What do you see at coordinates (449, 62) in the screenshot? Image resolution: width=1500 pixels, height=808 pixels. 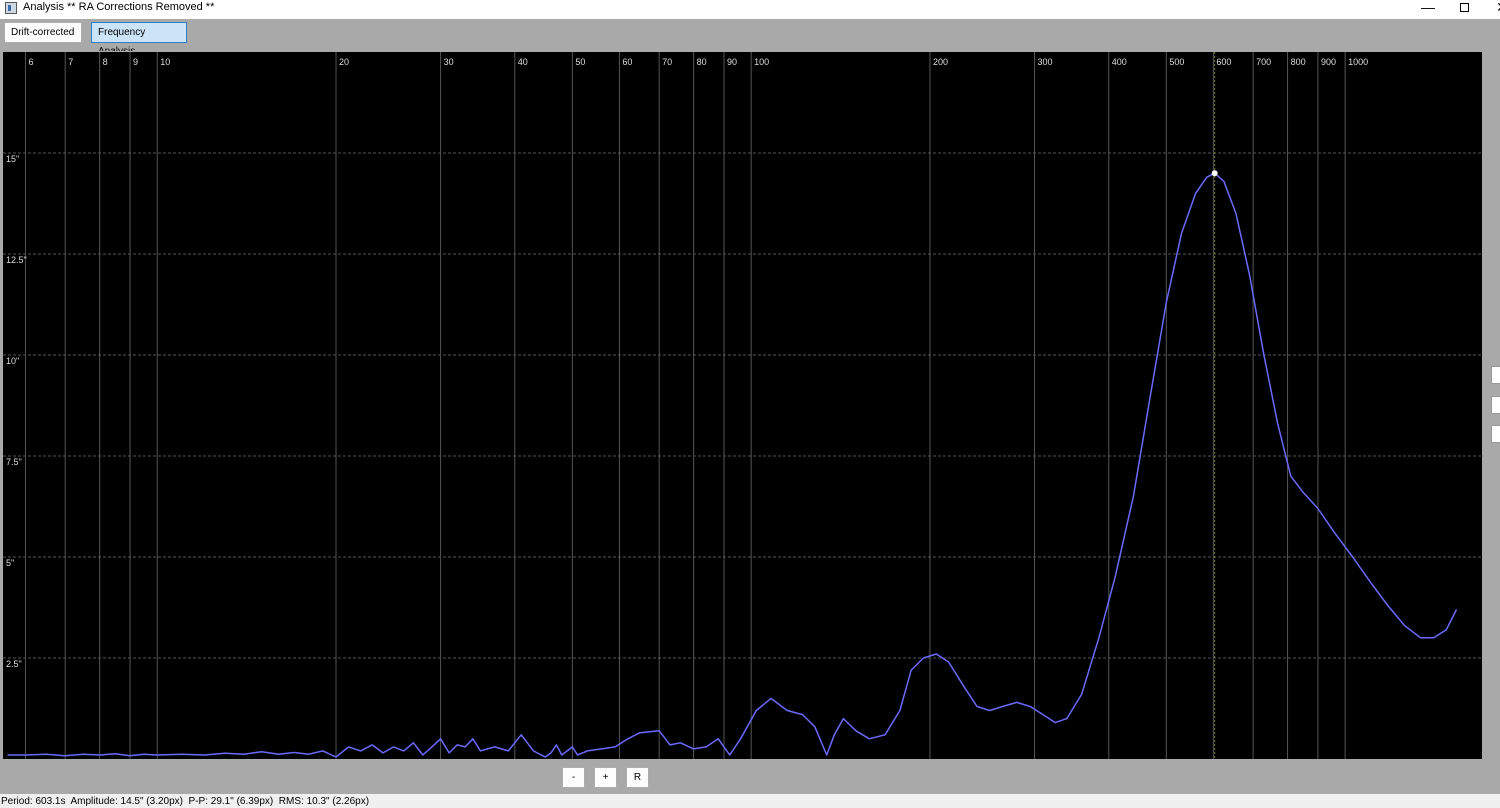 I see `x-tick-label: 30` at bounding box center [449, 62].